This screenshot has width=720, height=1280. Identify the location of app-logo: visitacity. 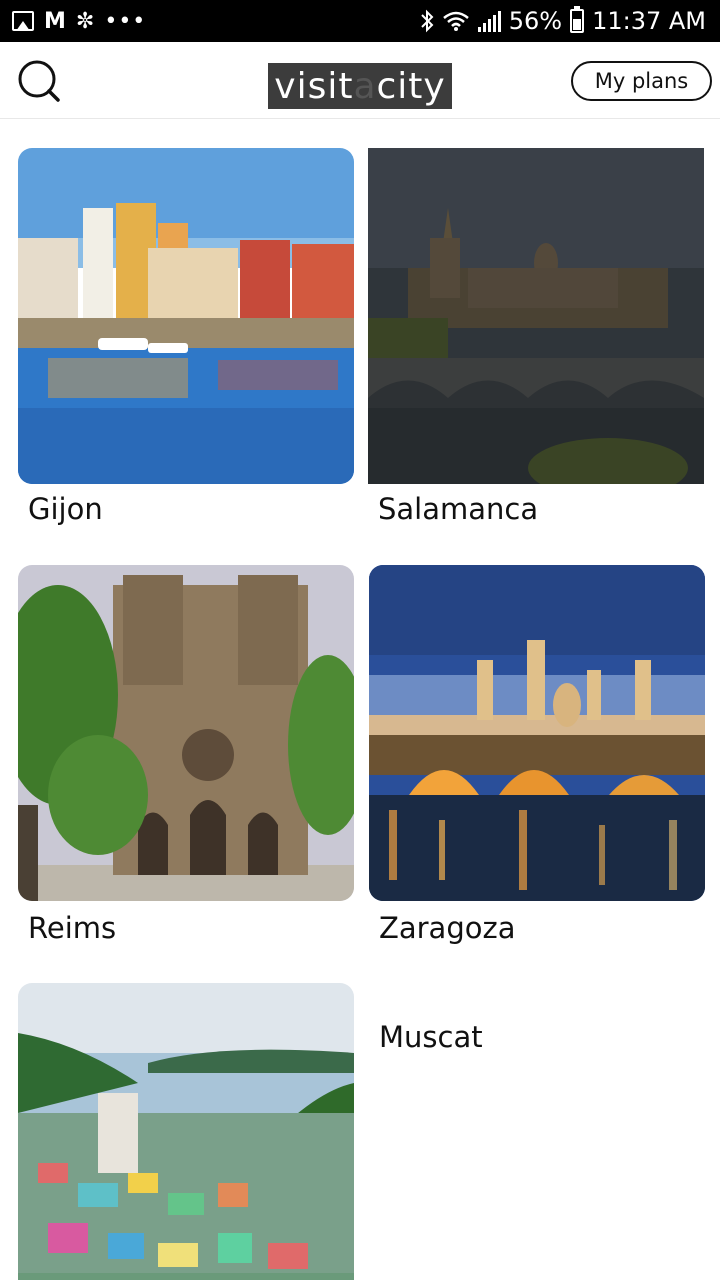
(360, 86).